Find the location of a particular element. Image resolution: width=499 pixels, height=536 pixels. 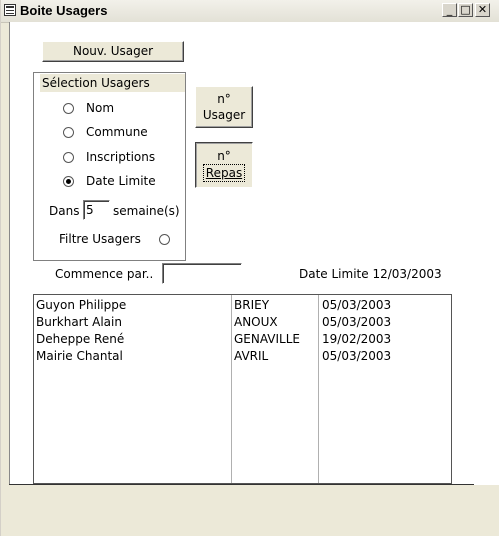

list-item: Mairie Chantal AVRIL 05/03/2003 is located at coordinates (242, 356).